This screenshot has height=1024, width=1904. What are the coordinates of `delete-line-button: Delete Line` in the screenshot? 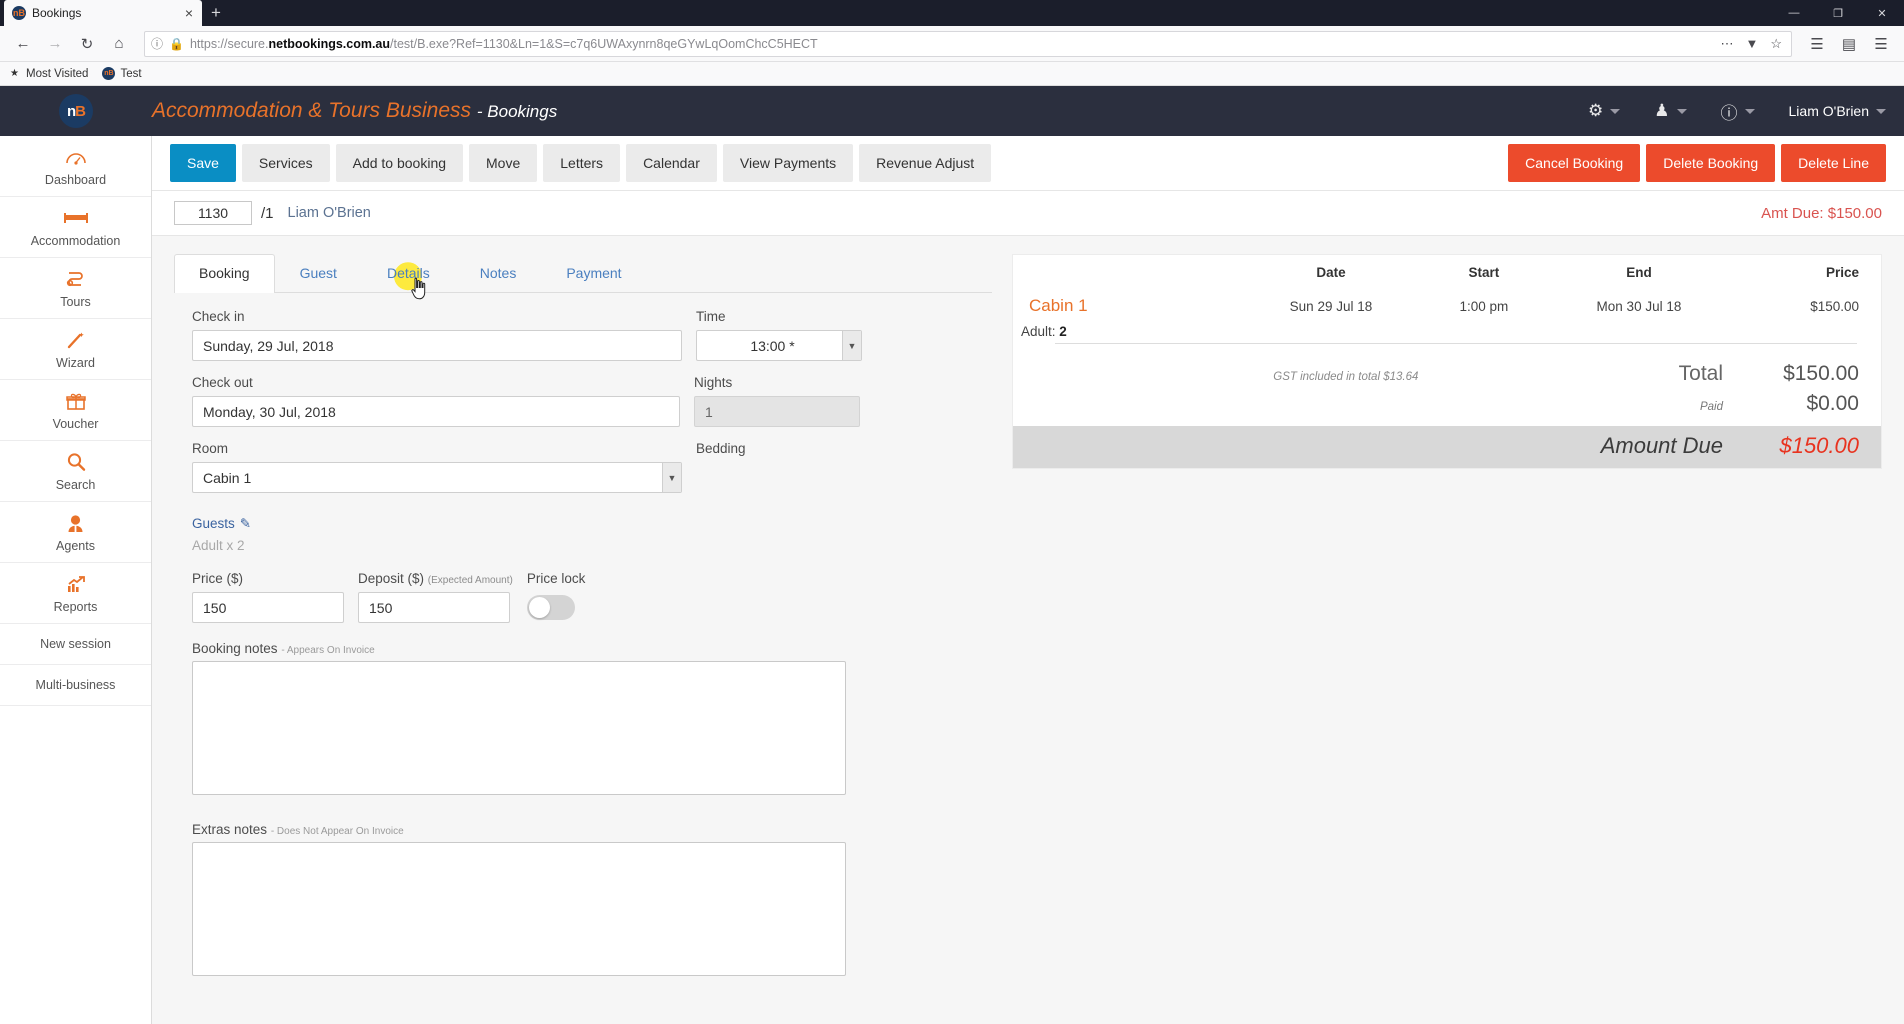 It's located at (1833, 163).